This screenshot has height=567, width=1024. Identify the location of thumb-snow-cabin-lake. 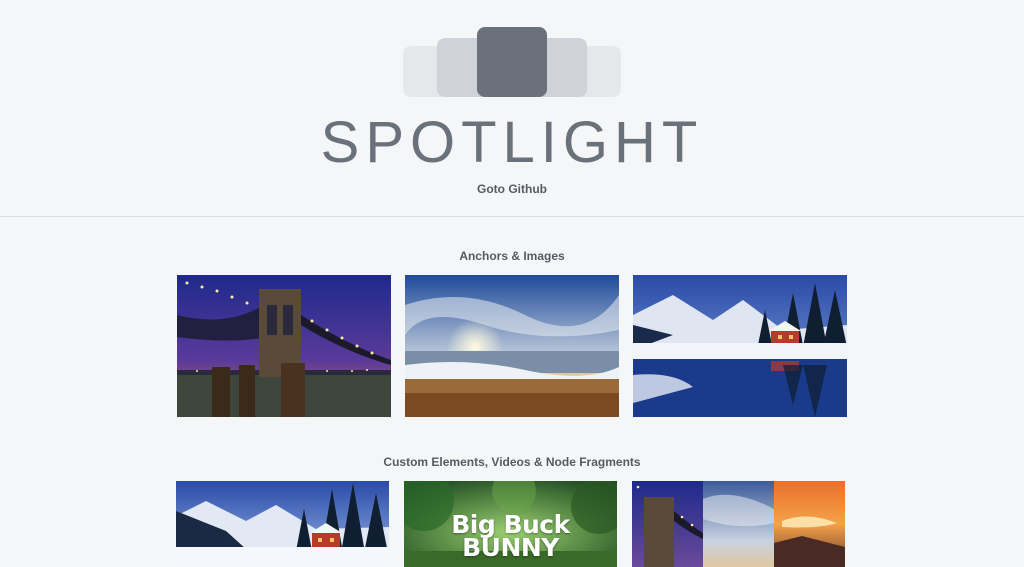
(740, 346).